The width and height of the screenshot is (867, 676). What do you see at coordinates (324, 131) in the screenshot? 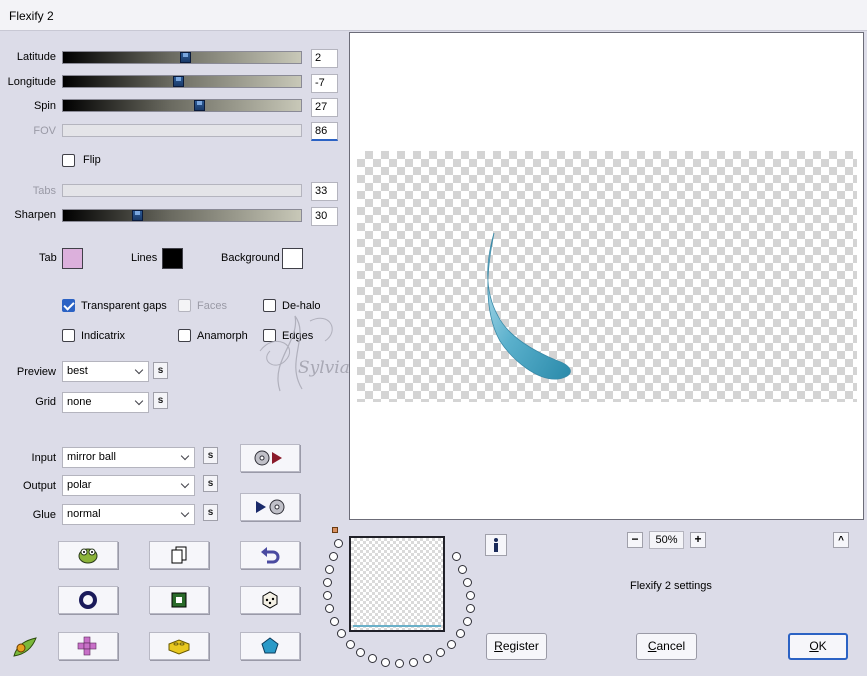
I see `fov-value-field: 86` at bounding box center [324, 131].